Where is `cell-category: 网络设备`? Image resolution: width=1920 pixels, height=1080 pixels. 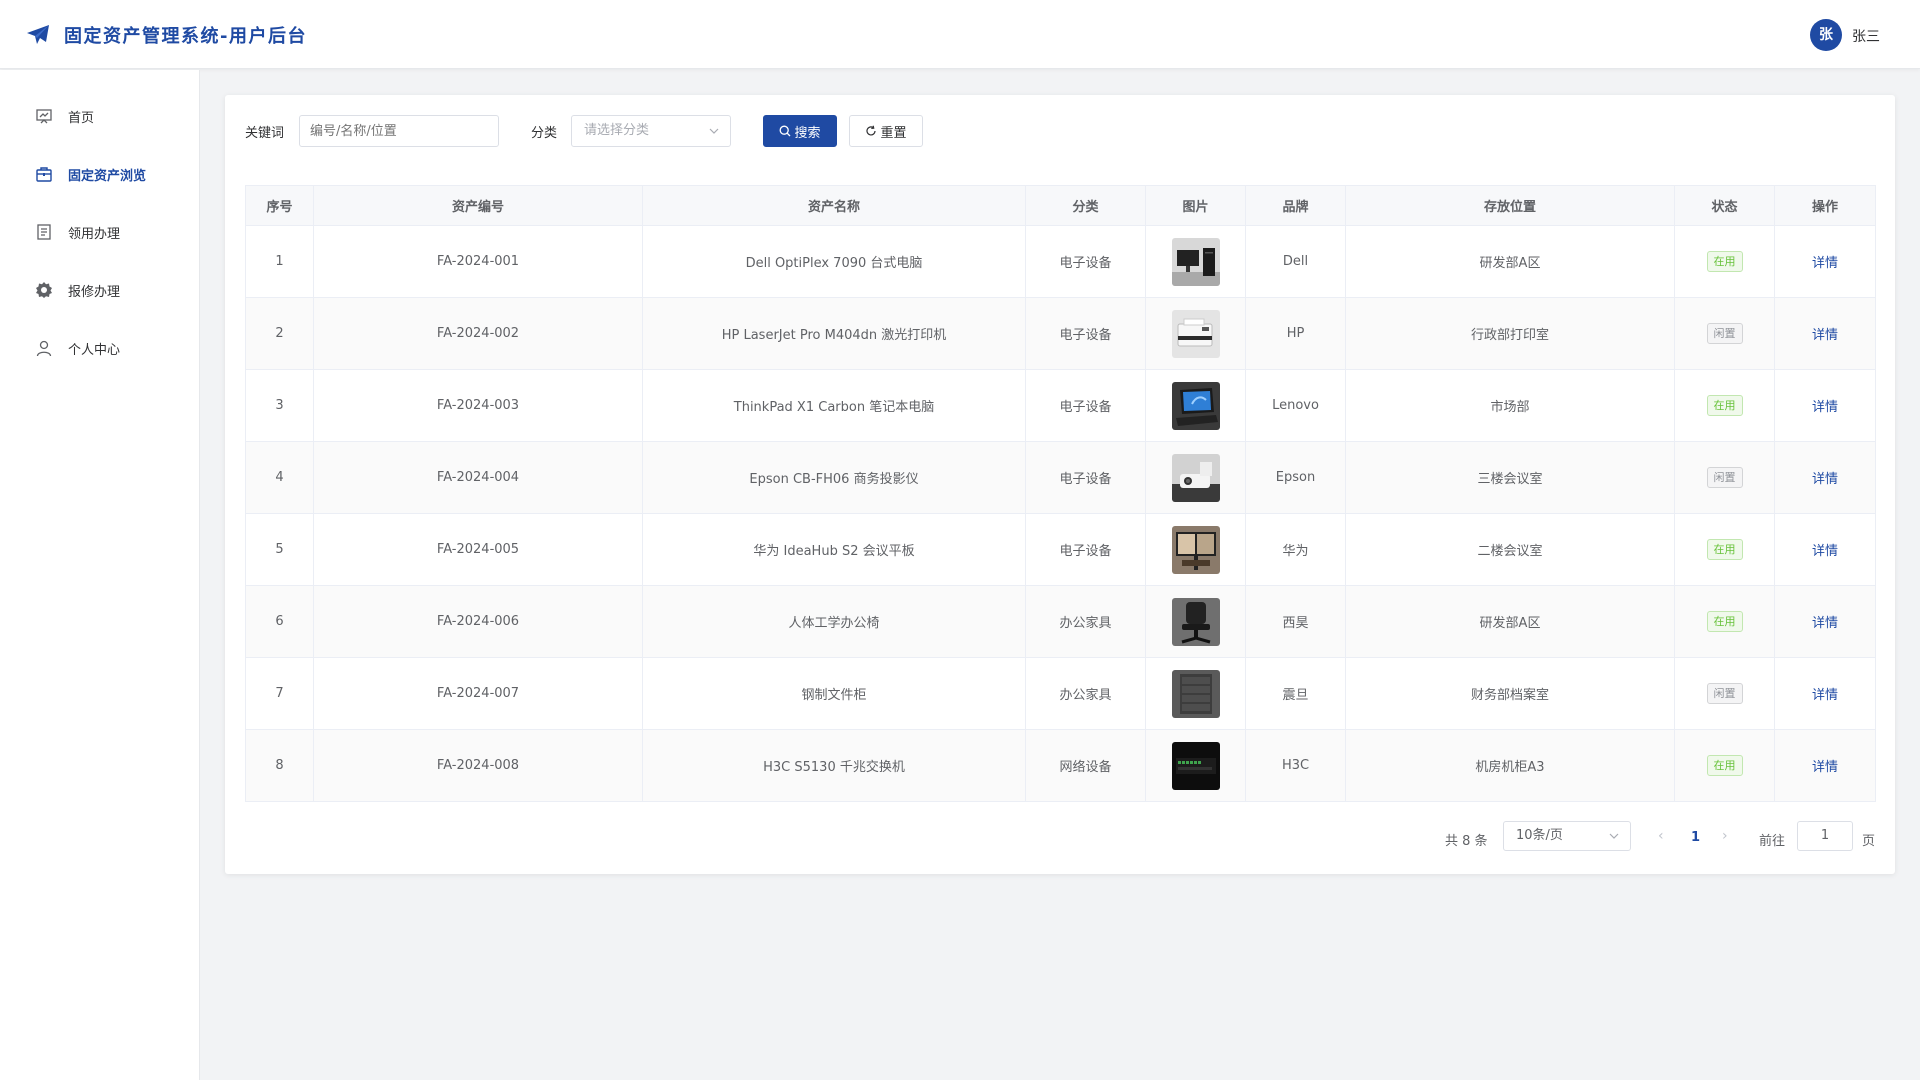 cell-category: 网络设备 is located at coordinates (1085, 765).